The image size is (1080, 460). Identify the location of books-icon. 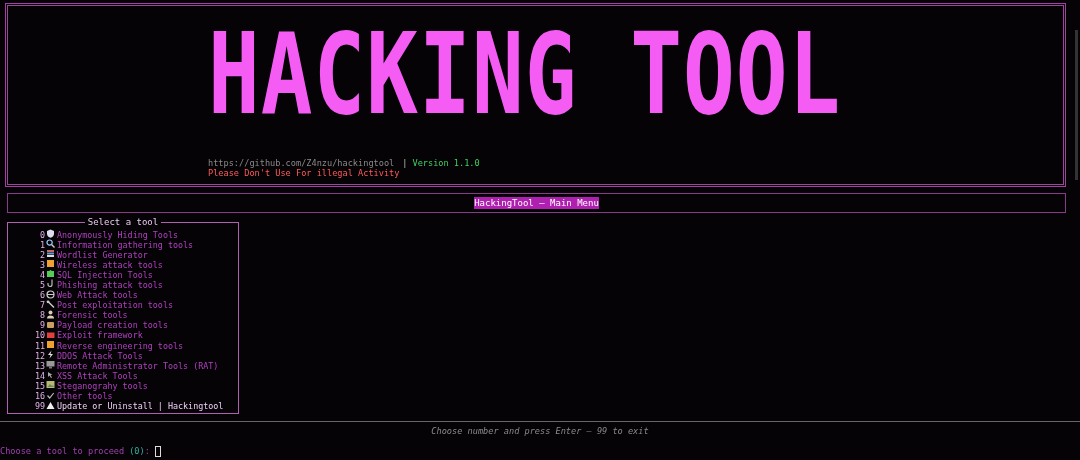
(50, 254).